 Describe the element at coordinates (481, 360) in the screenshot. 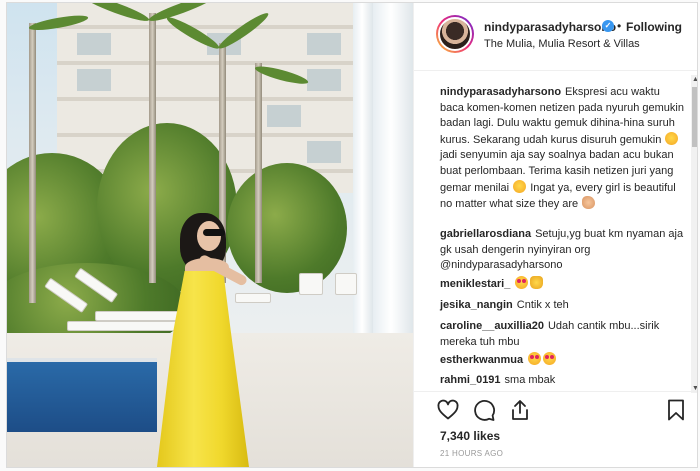

I see `comment-username: estherkwanmua` at that location.